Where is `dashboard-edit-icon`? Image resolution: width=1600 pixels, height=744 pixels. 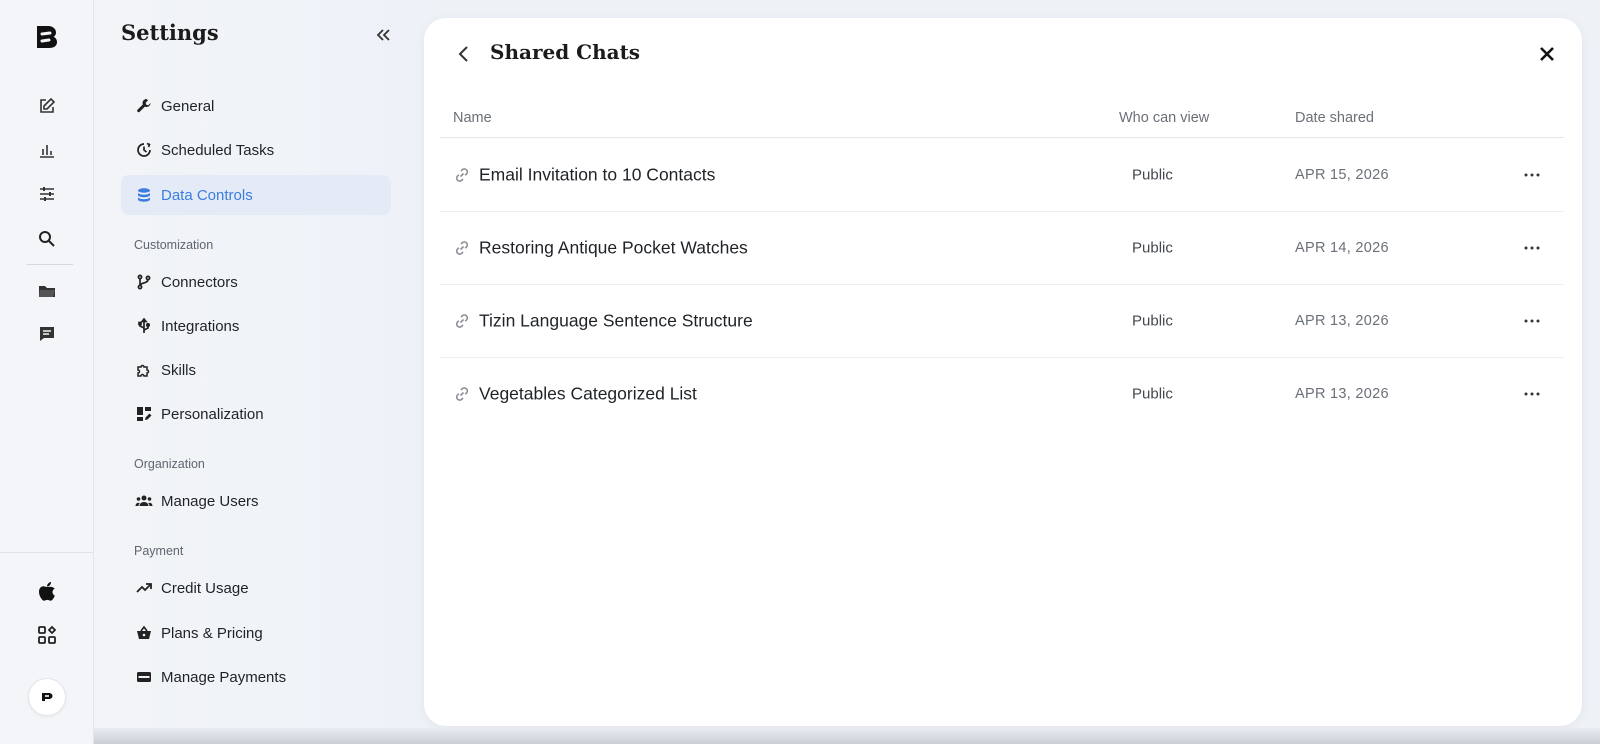 dashboard-edit-icon is located at coordinates (144, 414).